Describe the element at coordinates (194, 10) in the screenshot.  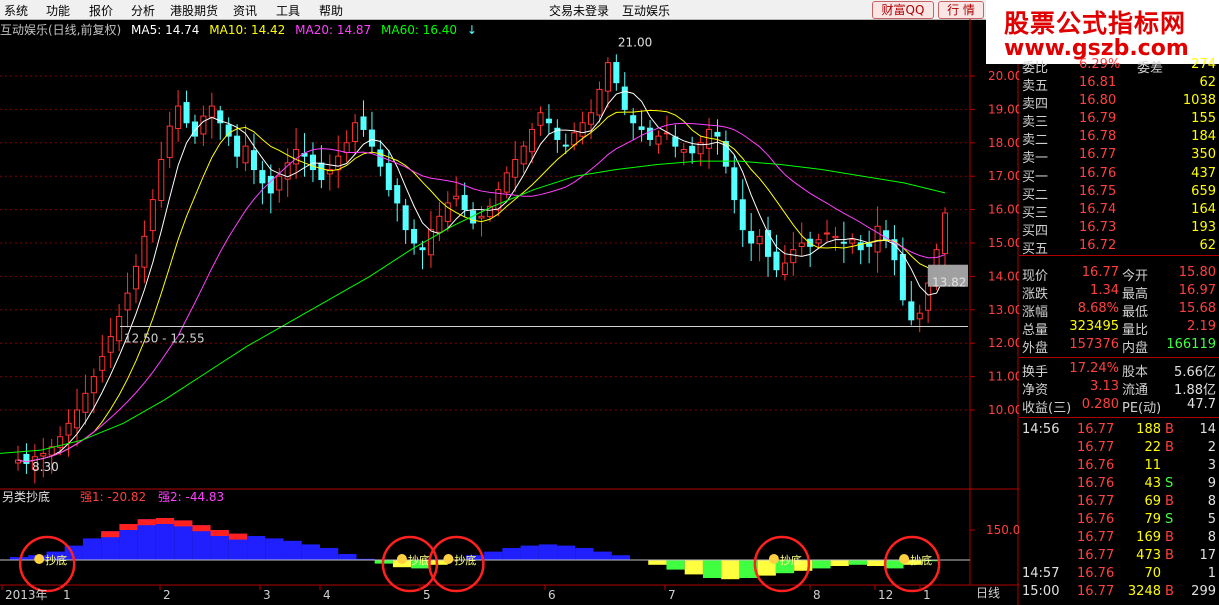
I see `menu-hk-futures: 港股期货` at that location.